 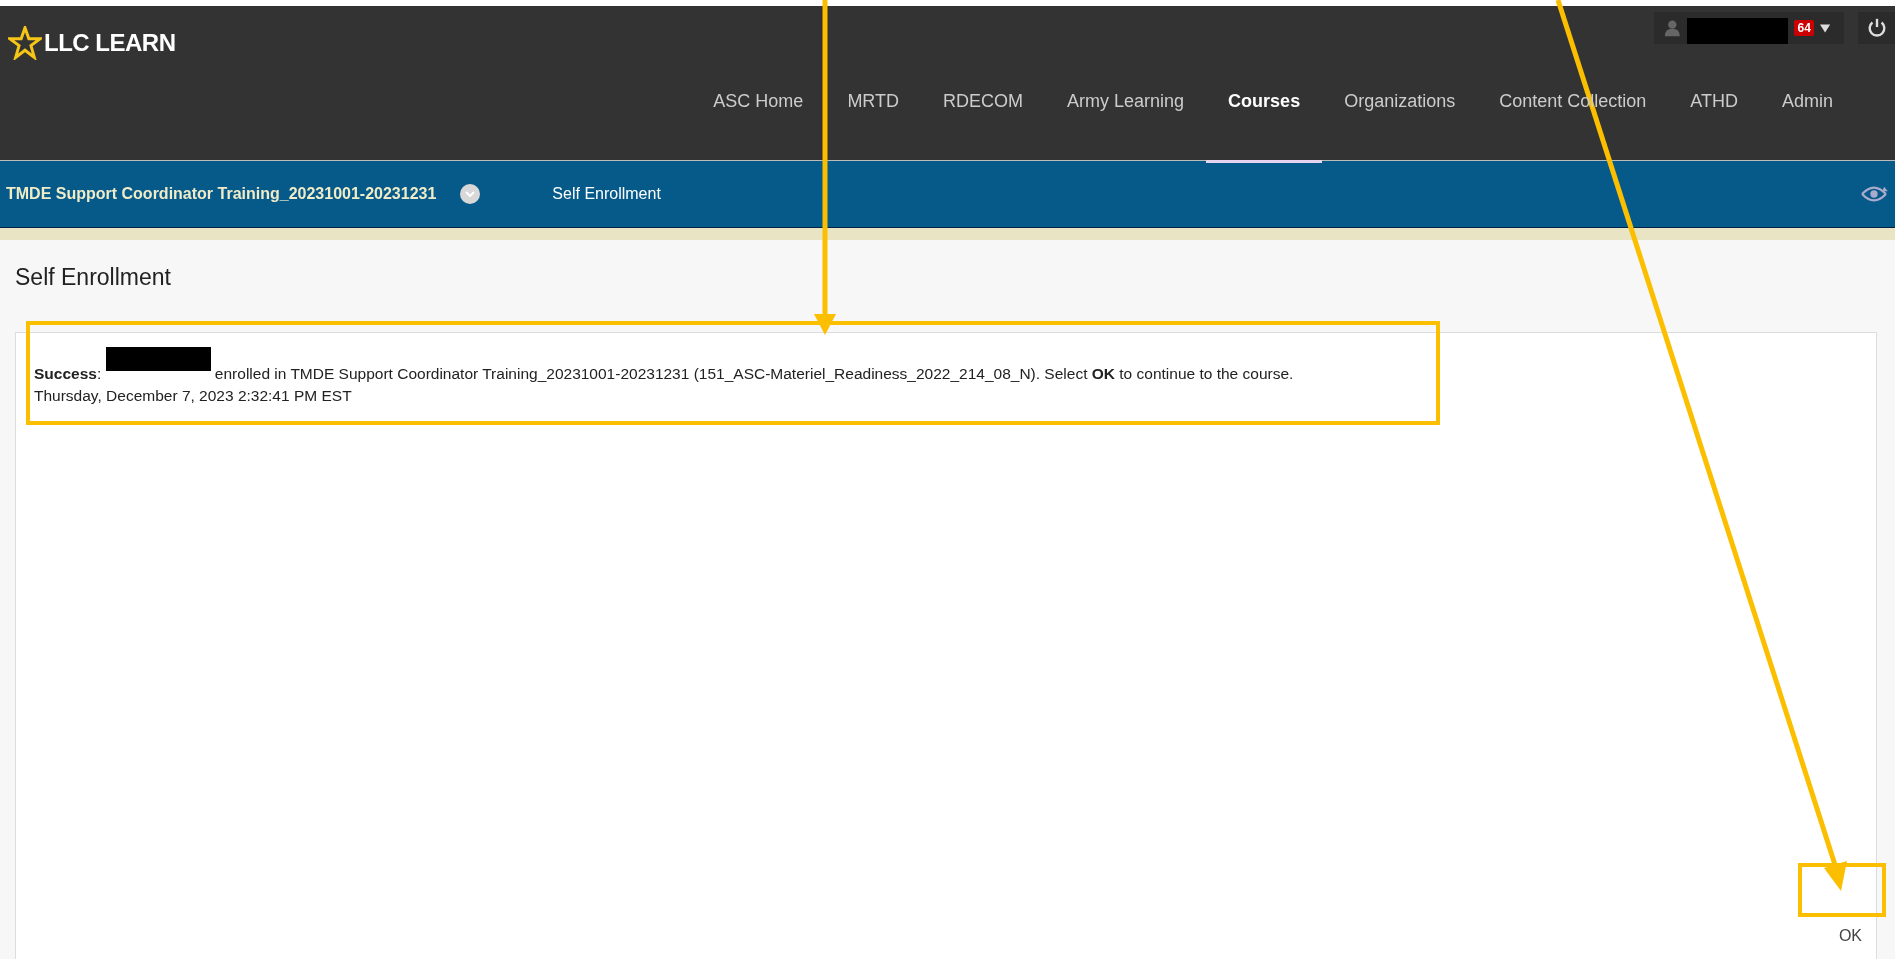 What do you see at coordinates (758, 114) in the screenshot?
I see `nav-tab: ASC Home` at bounding box center [758, 114].